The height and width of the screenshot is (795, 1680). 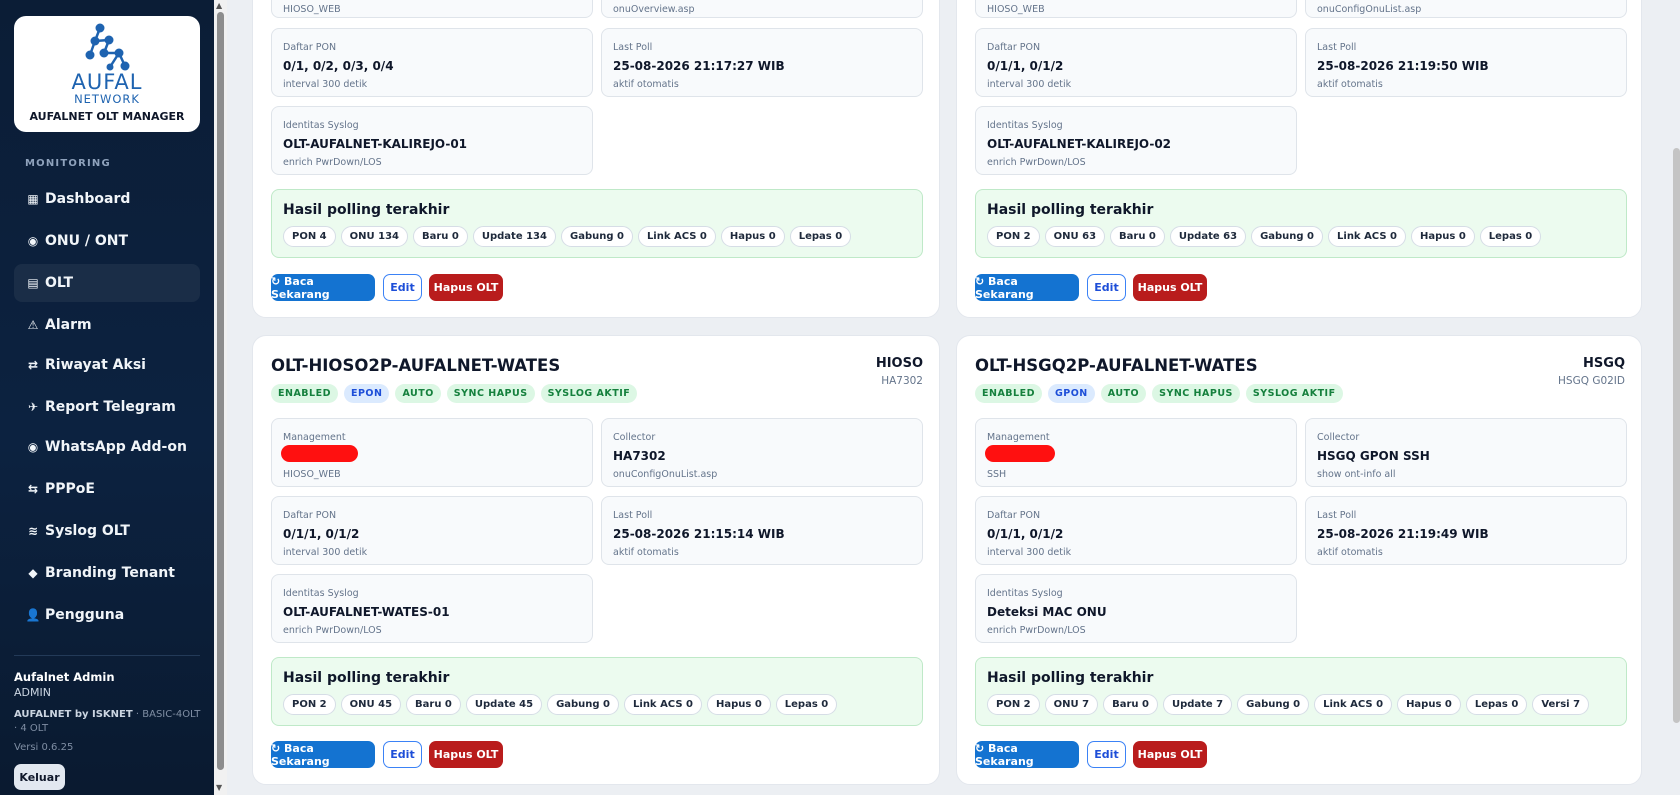 What do you see at coordinates (107, 47) in the screenshot?
I see `aufal-logo-icon` at bounding box center [107, 47].